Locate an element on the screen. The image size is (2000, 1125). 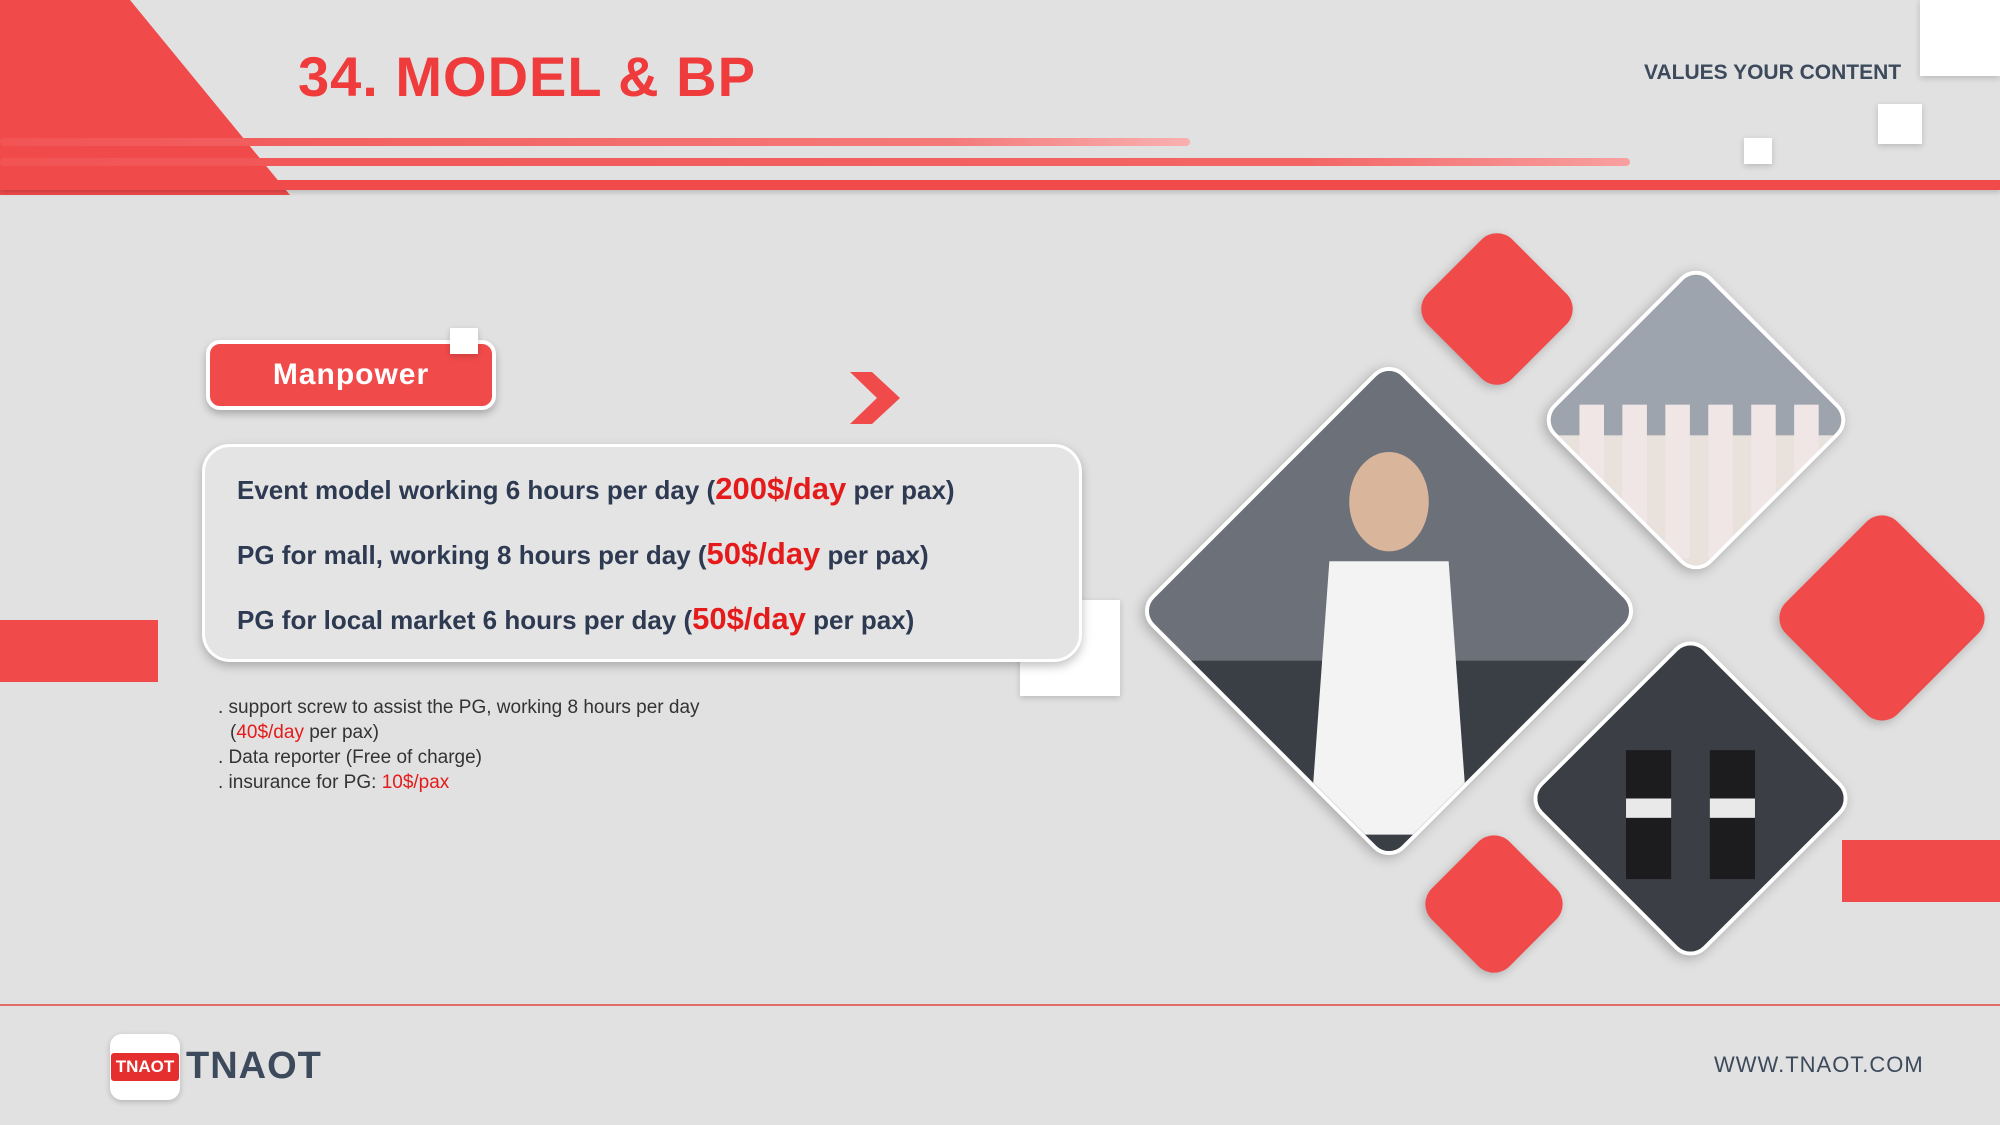
decor-white-square-small is located at coordinates (1758, 151).